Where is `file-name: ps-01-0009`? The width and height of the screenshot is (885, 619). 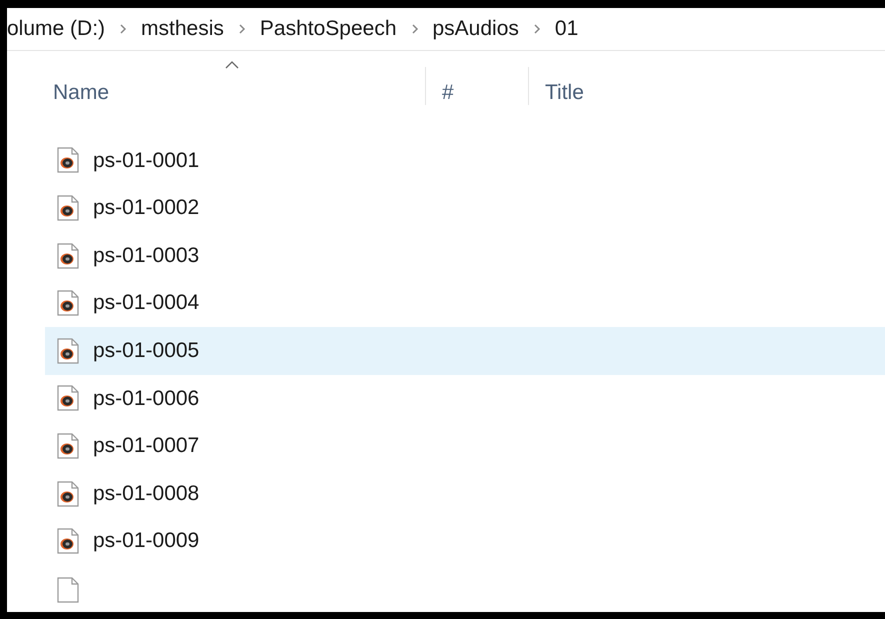 file-name: ps-01-0009 is located at coordinates (146, 541).